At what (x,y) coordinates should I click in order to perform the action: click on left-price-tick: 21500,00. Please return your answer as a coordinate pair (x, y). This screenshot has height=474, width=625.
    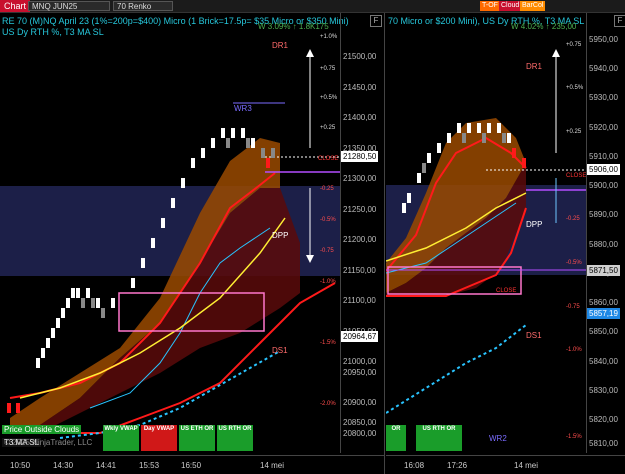
    Looking at the image, I should click on (360, 56).